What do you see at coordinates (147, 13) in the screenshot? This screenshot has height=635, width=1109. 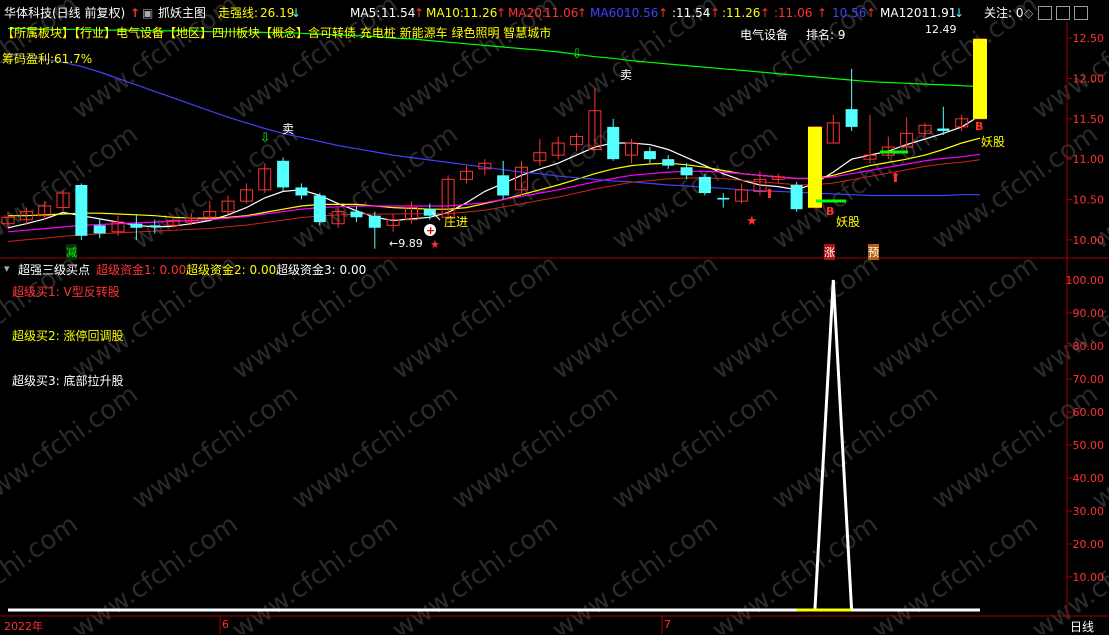 I see `dropdown-square-icon: ▣` at bounding box center [147, 13].